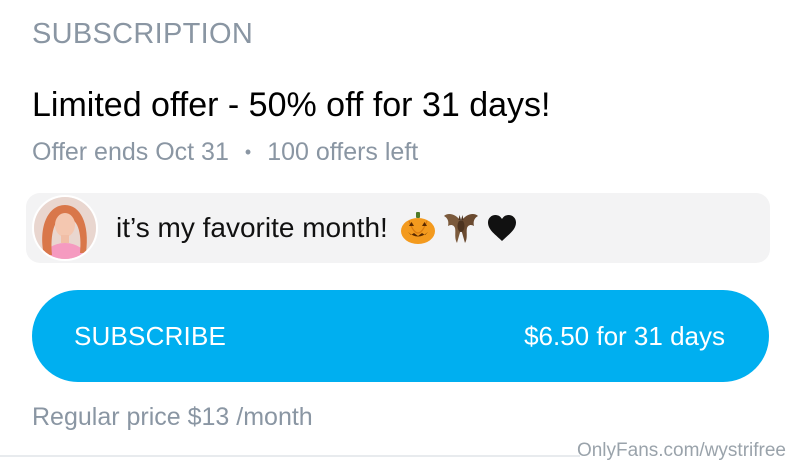 The image size is (800, 474). I want to click on offer-meta: Offer ends Oct 31 • 100 offers left, so click(225, 152).